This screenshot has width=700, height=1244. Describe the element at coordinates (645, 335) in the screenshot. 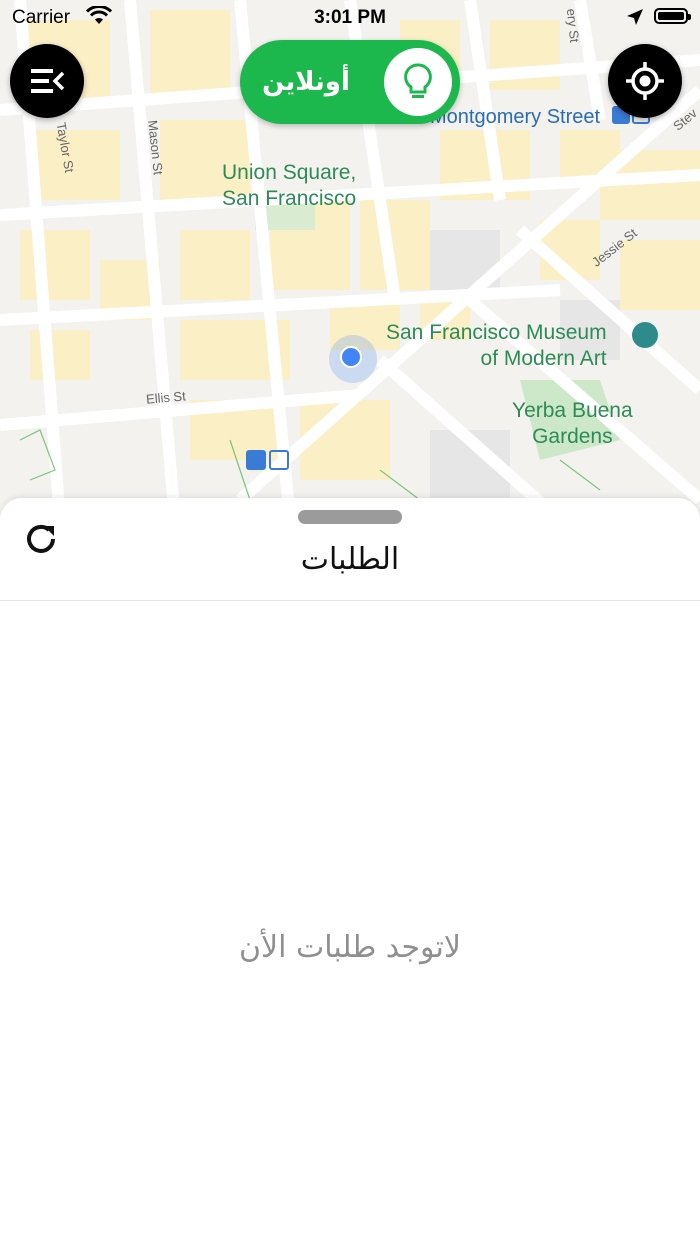

I see `museum-icon` at that location.